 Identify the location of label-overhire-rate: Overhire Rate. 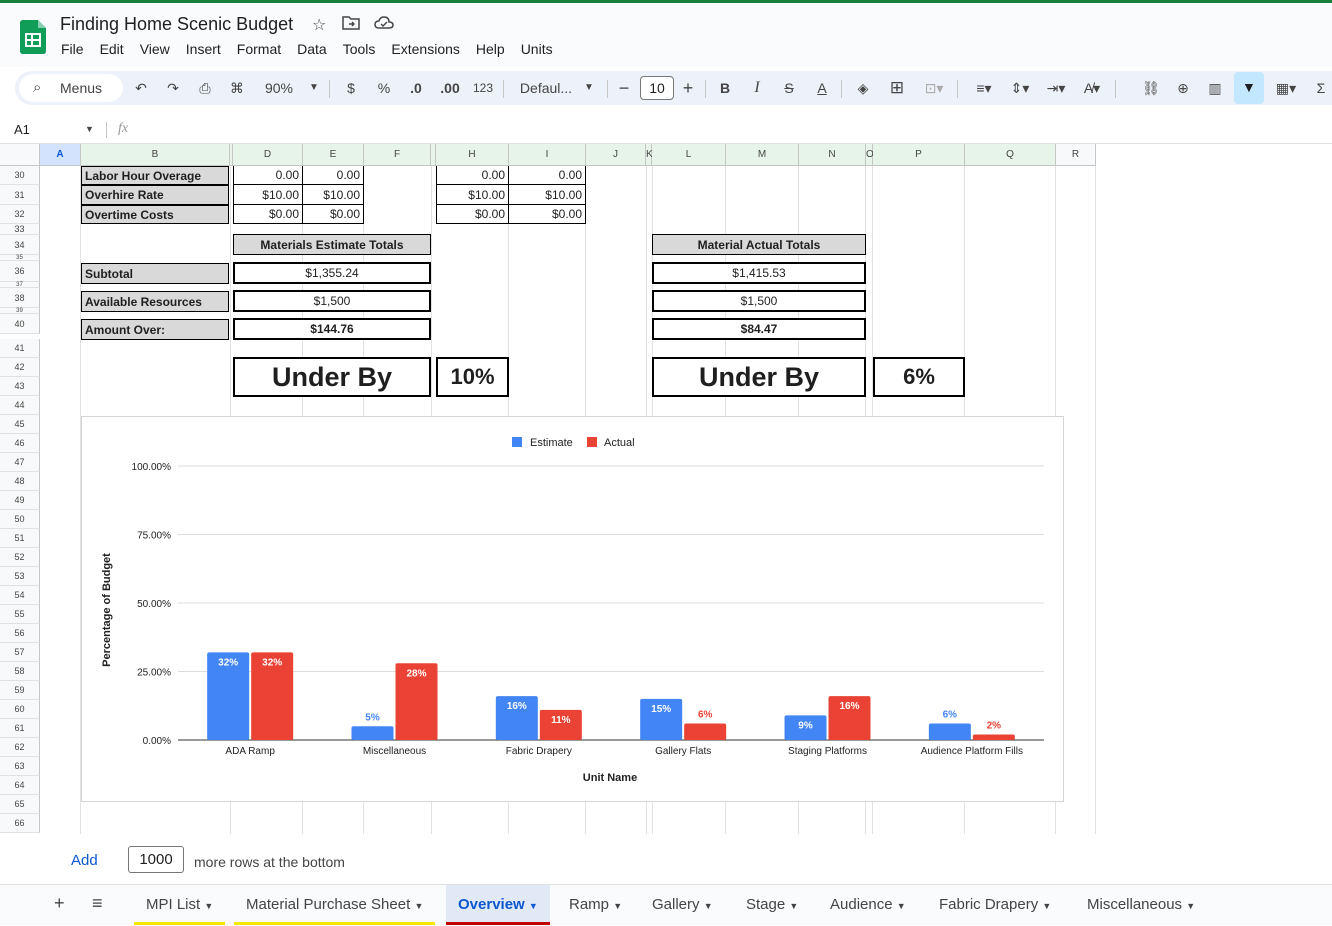
(155, 195).